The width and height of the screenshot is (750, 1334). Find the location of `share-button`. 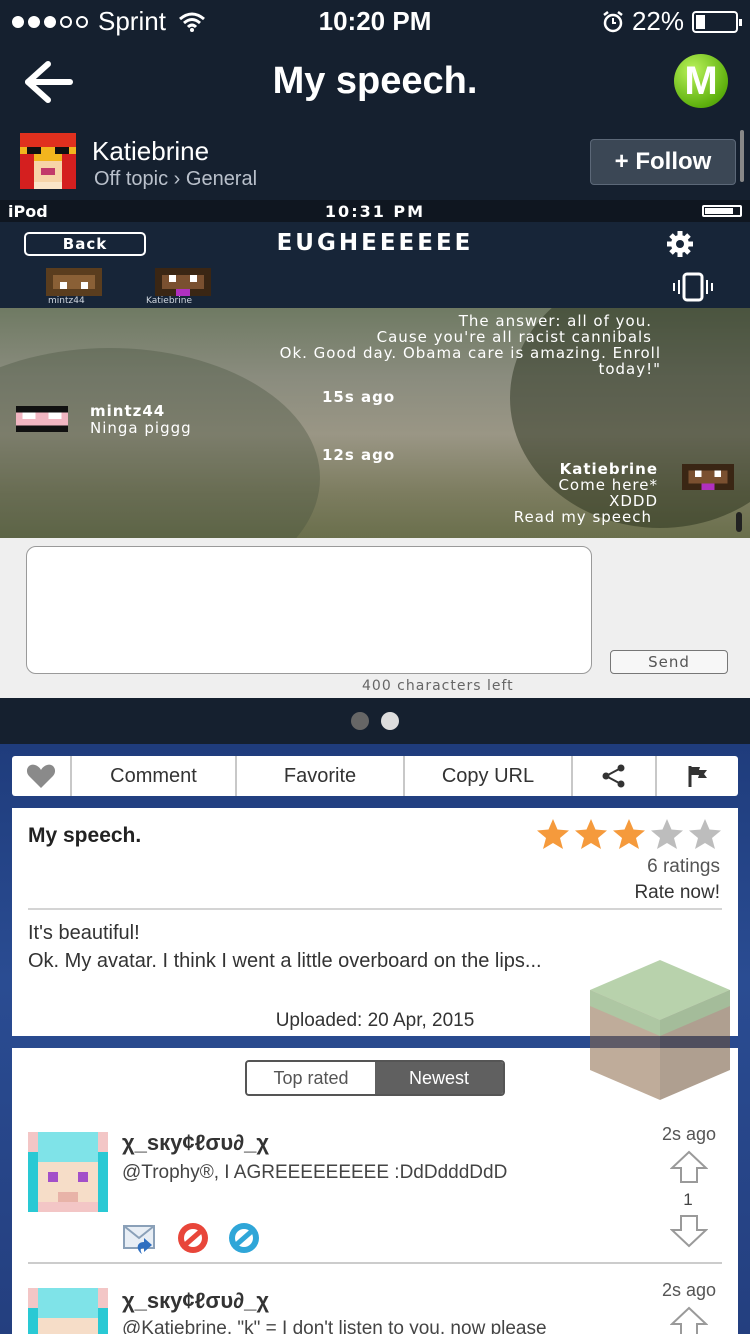

share-button is located at coordinates (615, 776).